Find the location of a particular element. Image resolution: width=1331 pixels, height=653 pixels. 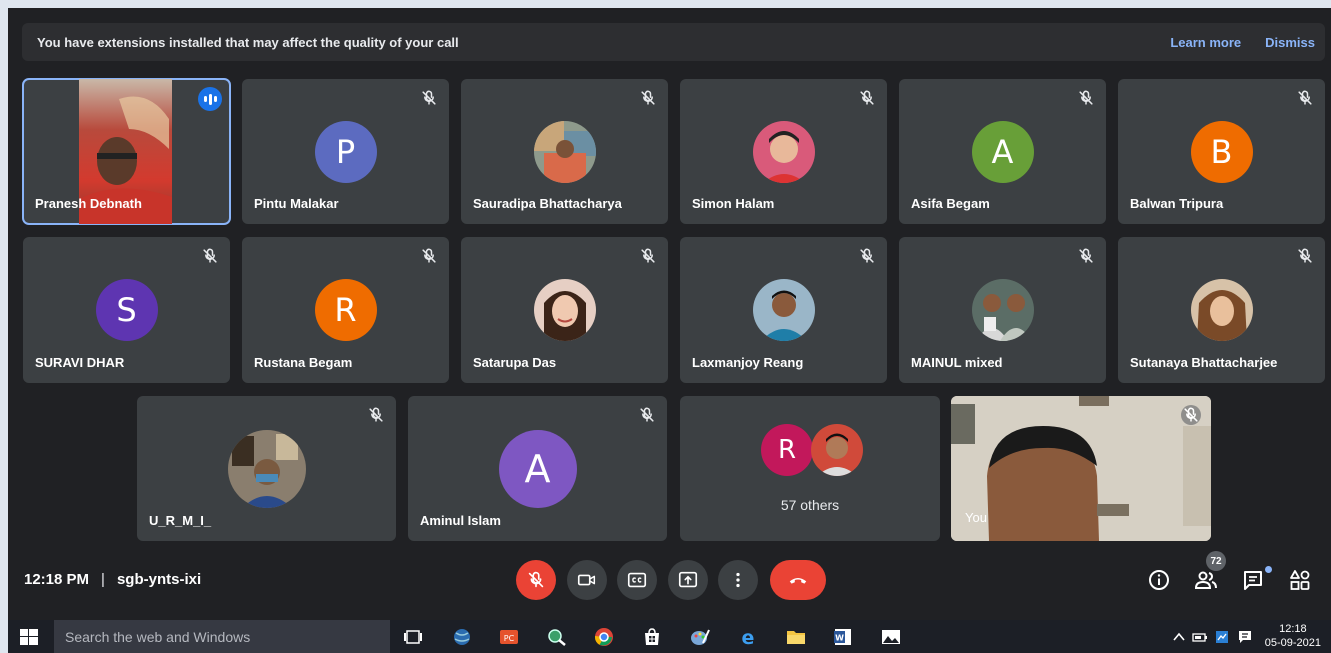

info-icon is located at coordinates (1159, 580).